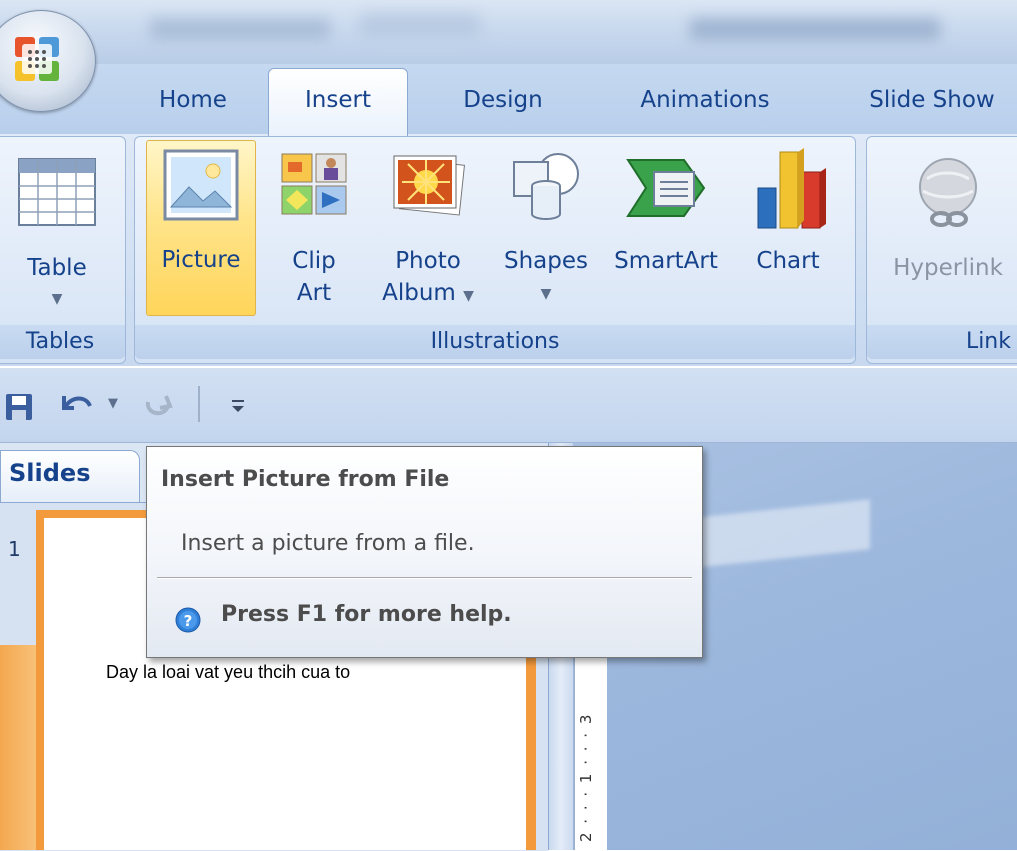 Image resolution: width=1017 pixels, height=851 pixels. What do you see at coordinates (37, 59) in the screenshot?
I see `office-button-icon` at bounding box center [37, 59].